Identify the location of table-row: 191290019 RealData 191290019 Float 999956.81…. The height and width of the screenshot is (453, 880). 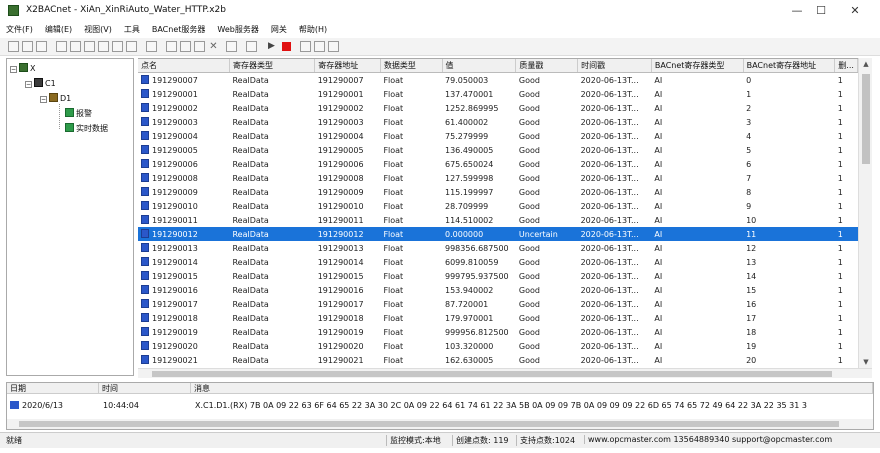
(498, 332).